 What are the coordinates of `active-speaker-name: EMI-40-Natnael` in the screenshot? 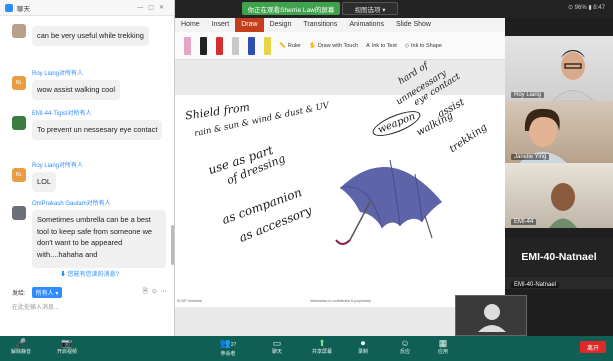 It's located at (559, 257).